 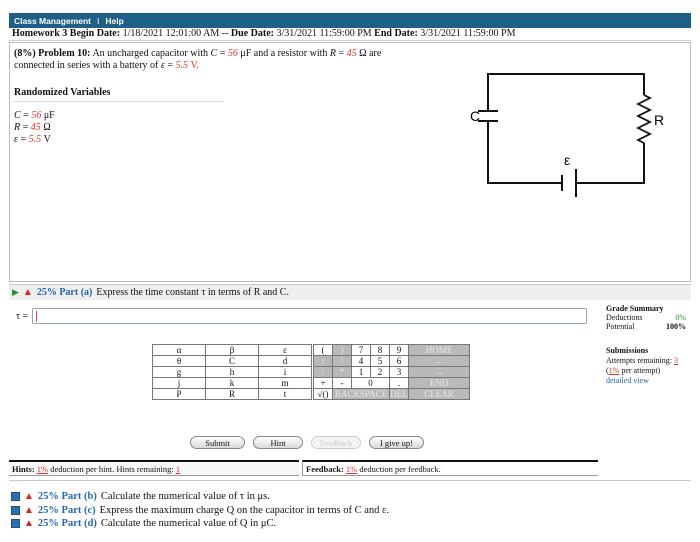 I want to click on key-i: i, so click(x=285, y=372).